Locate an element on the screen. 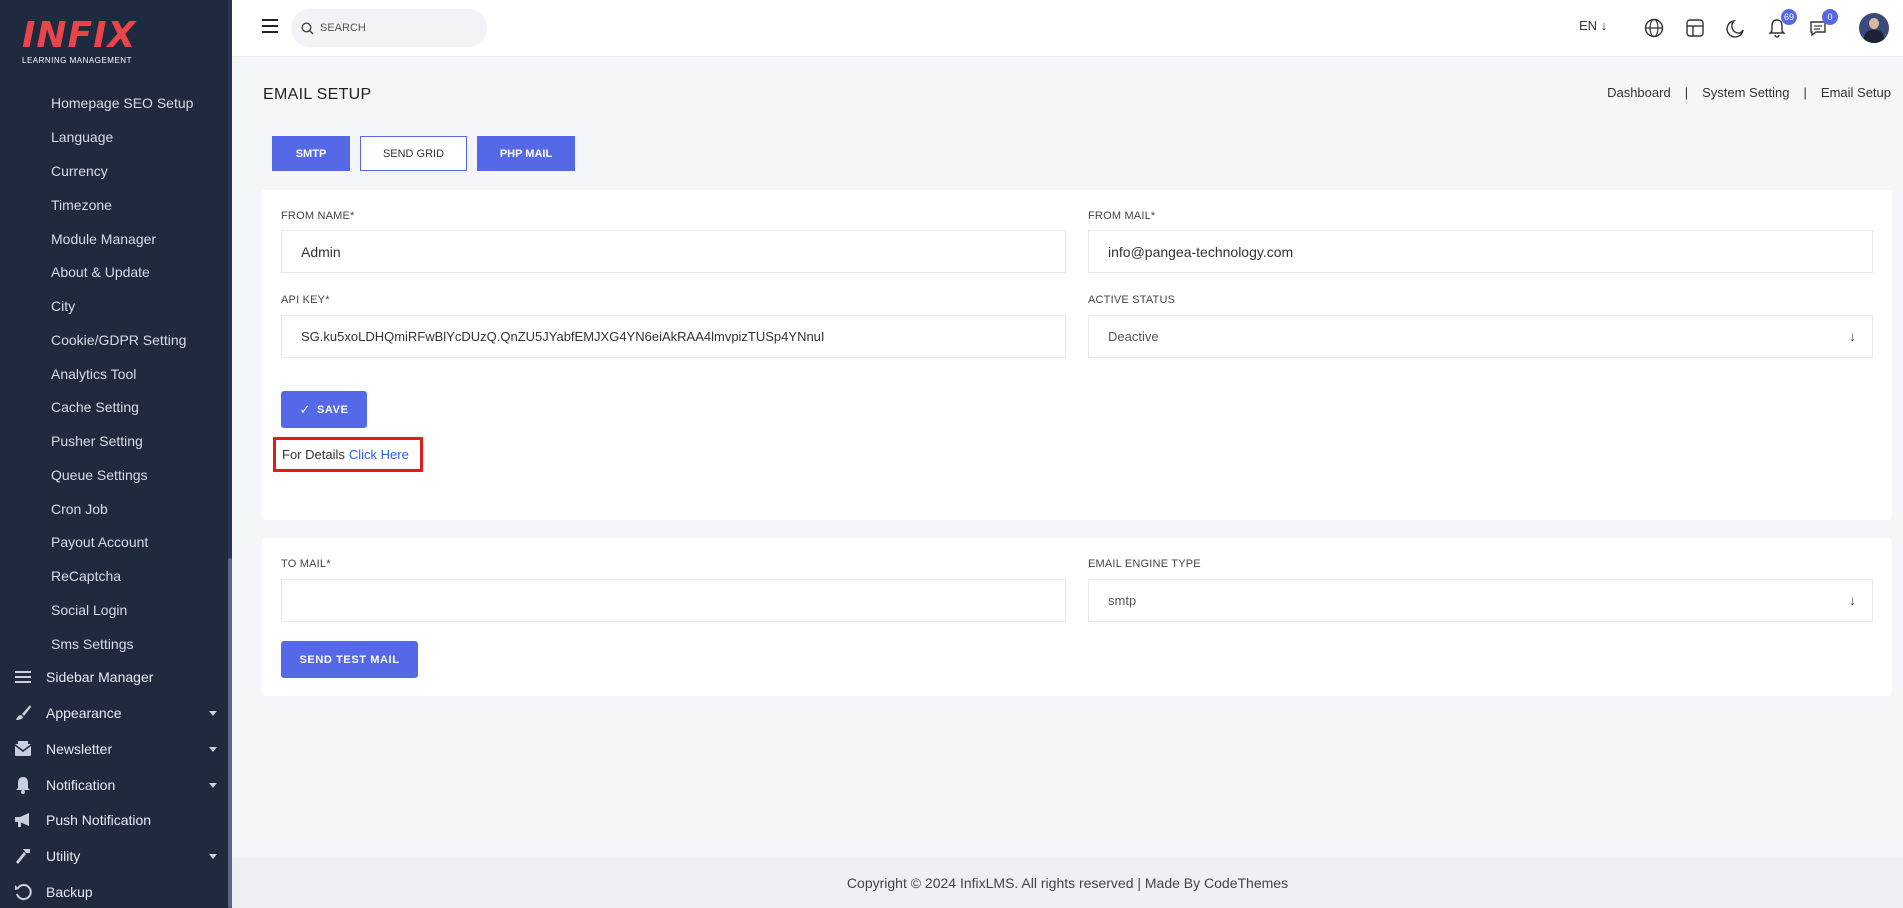  backup-icon is located at coordinates (23, 892).